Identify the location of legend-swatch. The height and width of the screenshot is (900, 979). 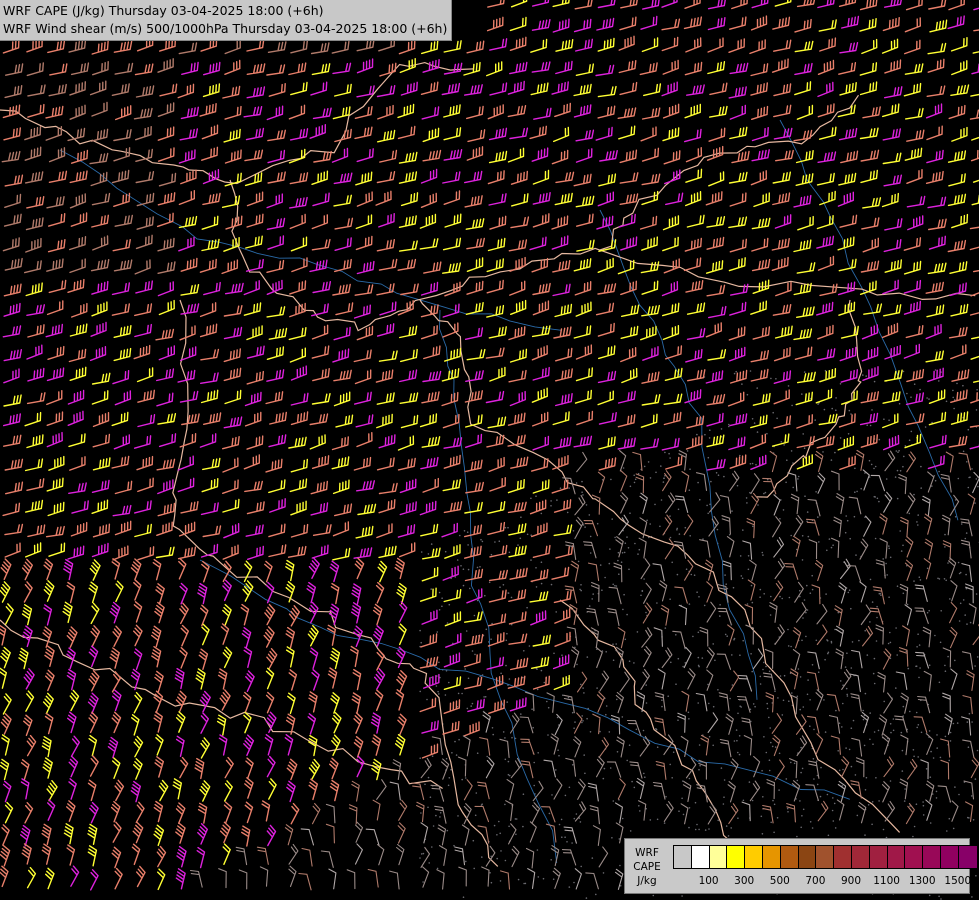
(771, 857).